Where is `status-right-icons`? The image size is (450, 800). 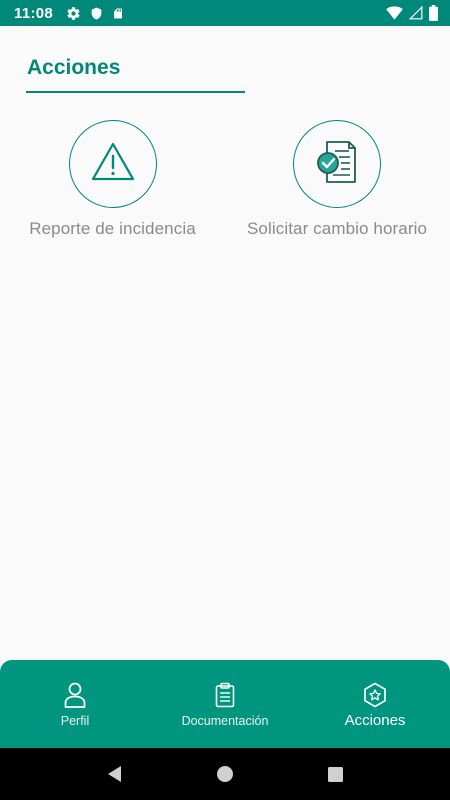
status-right-icons is located at coordinates (412, 13).